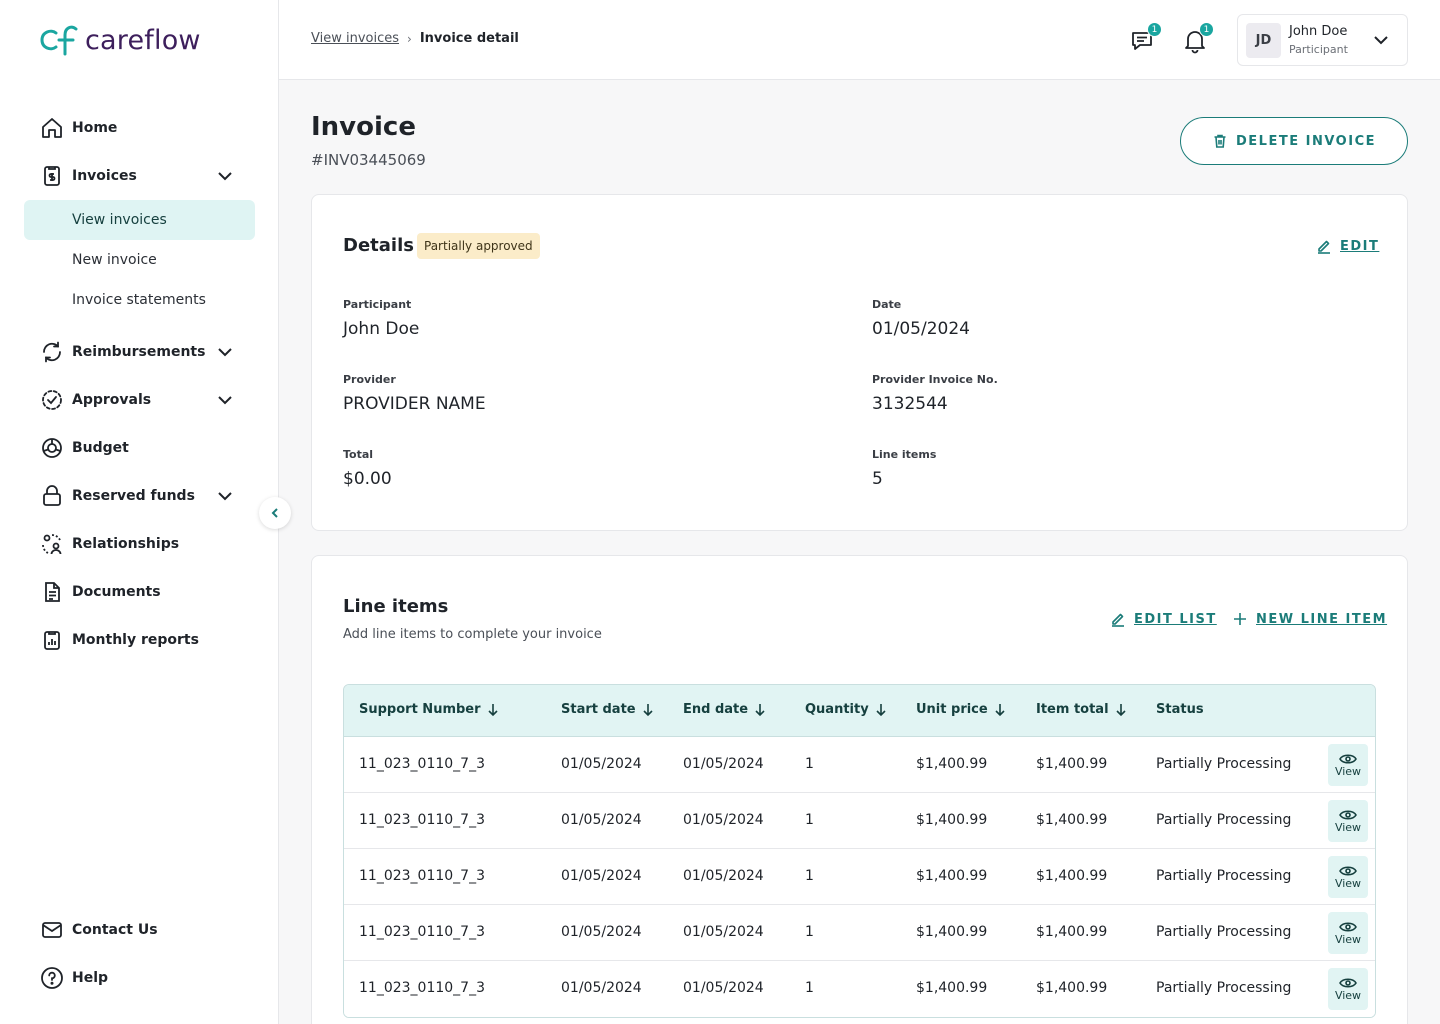  I want to click on trash-icon, so click(1220, 141).